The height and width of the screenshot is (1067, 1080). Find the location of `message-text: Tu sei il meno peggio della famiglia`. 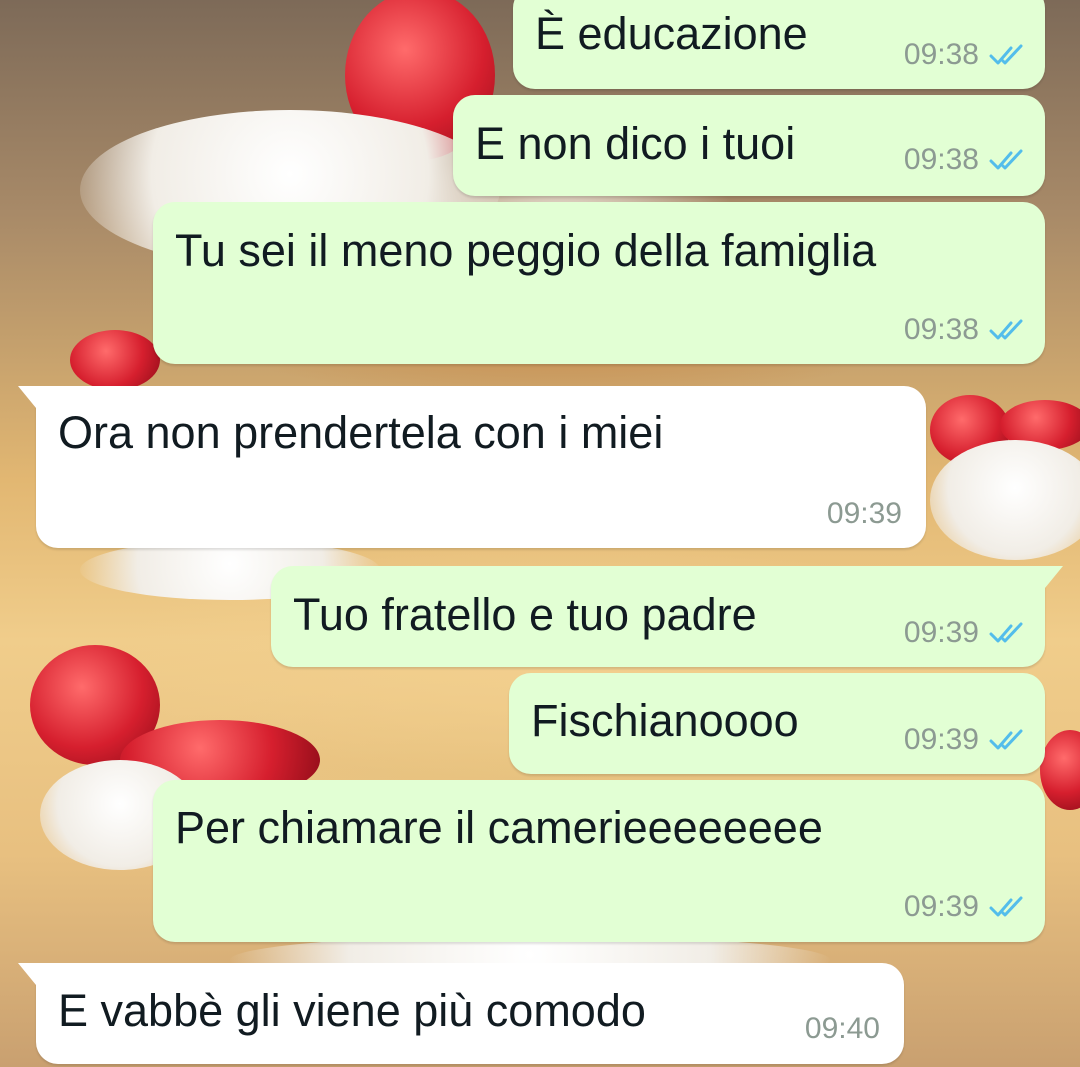

message-text: Tu sei il meno peggio della famiglia is located at coordinates (526, 250).